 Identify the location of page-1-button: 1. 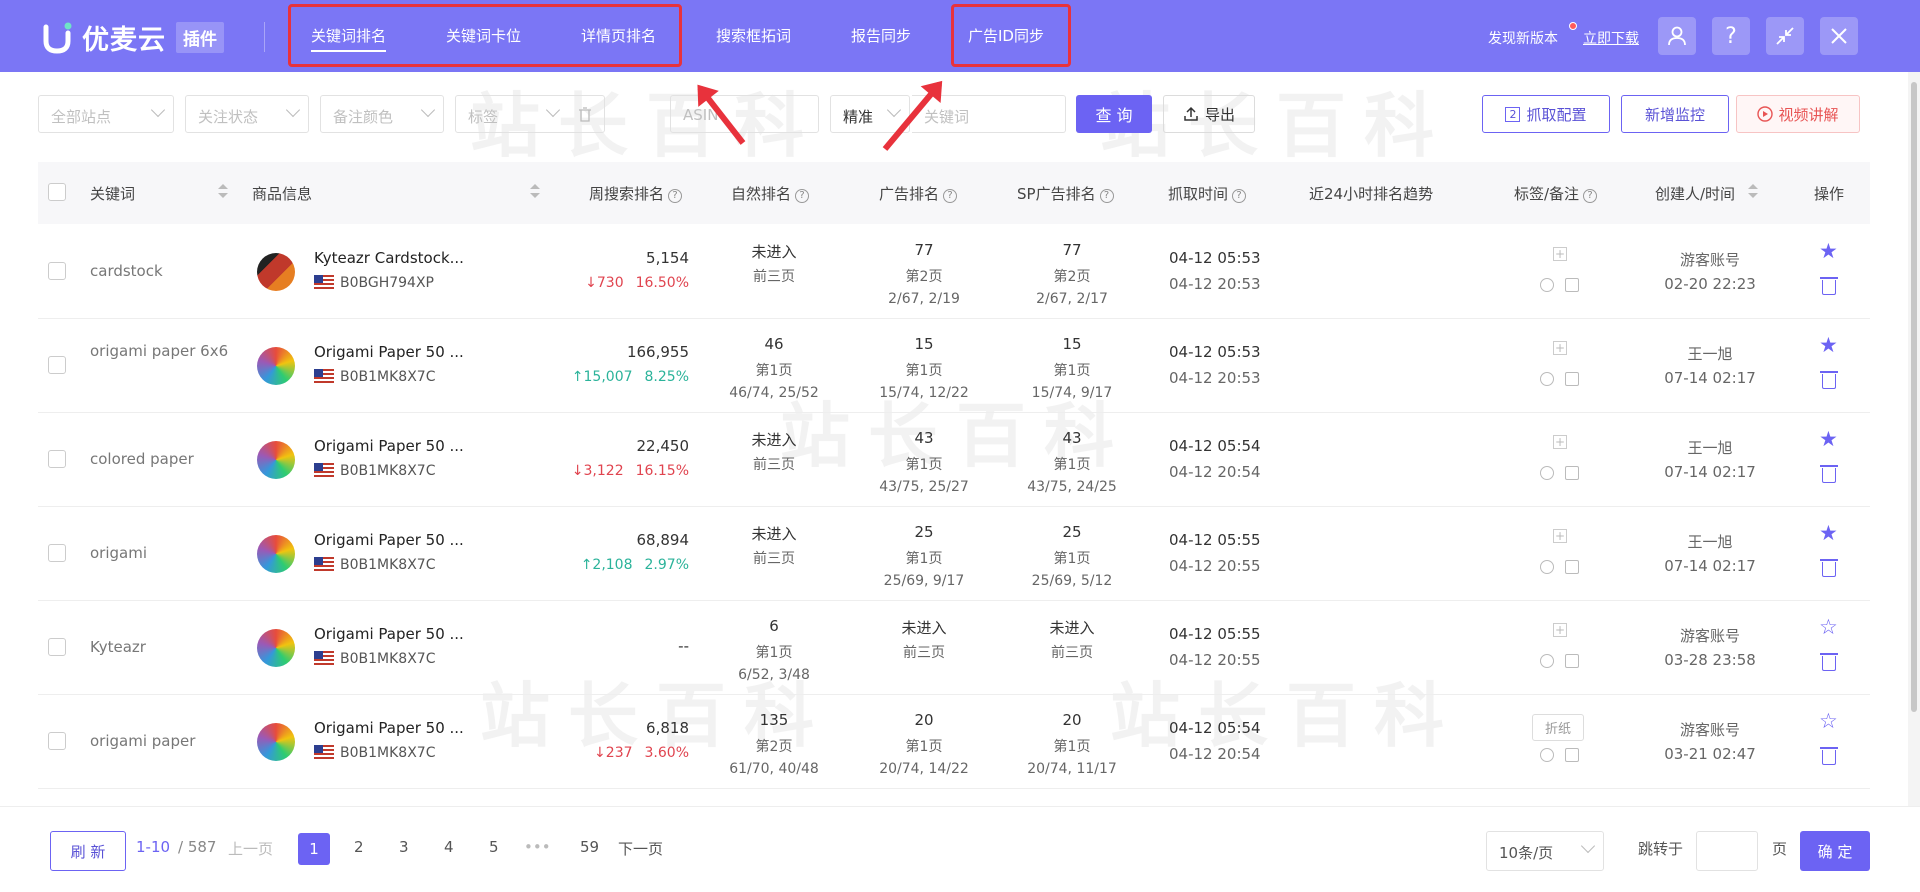
(314, 849).